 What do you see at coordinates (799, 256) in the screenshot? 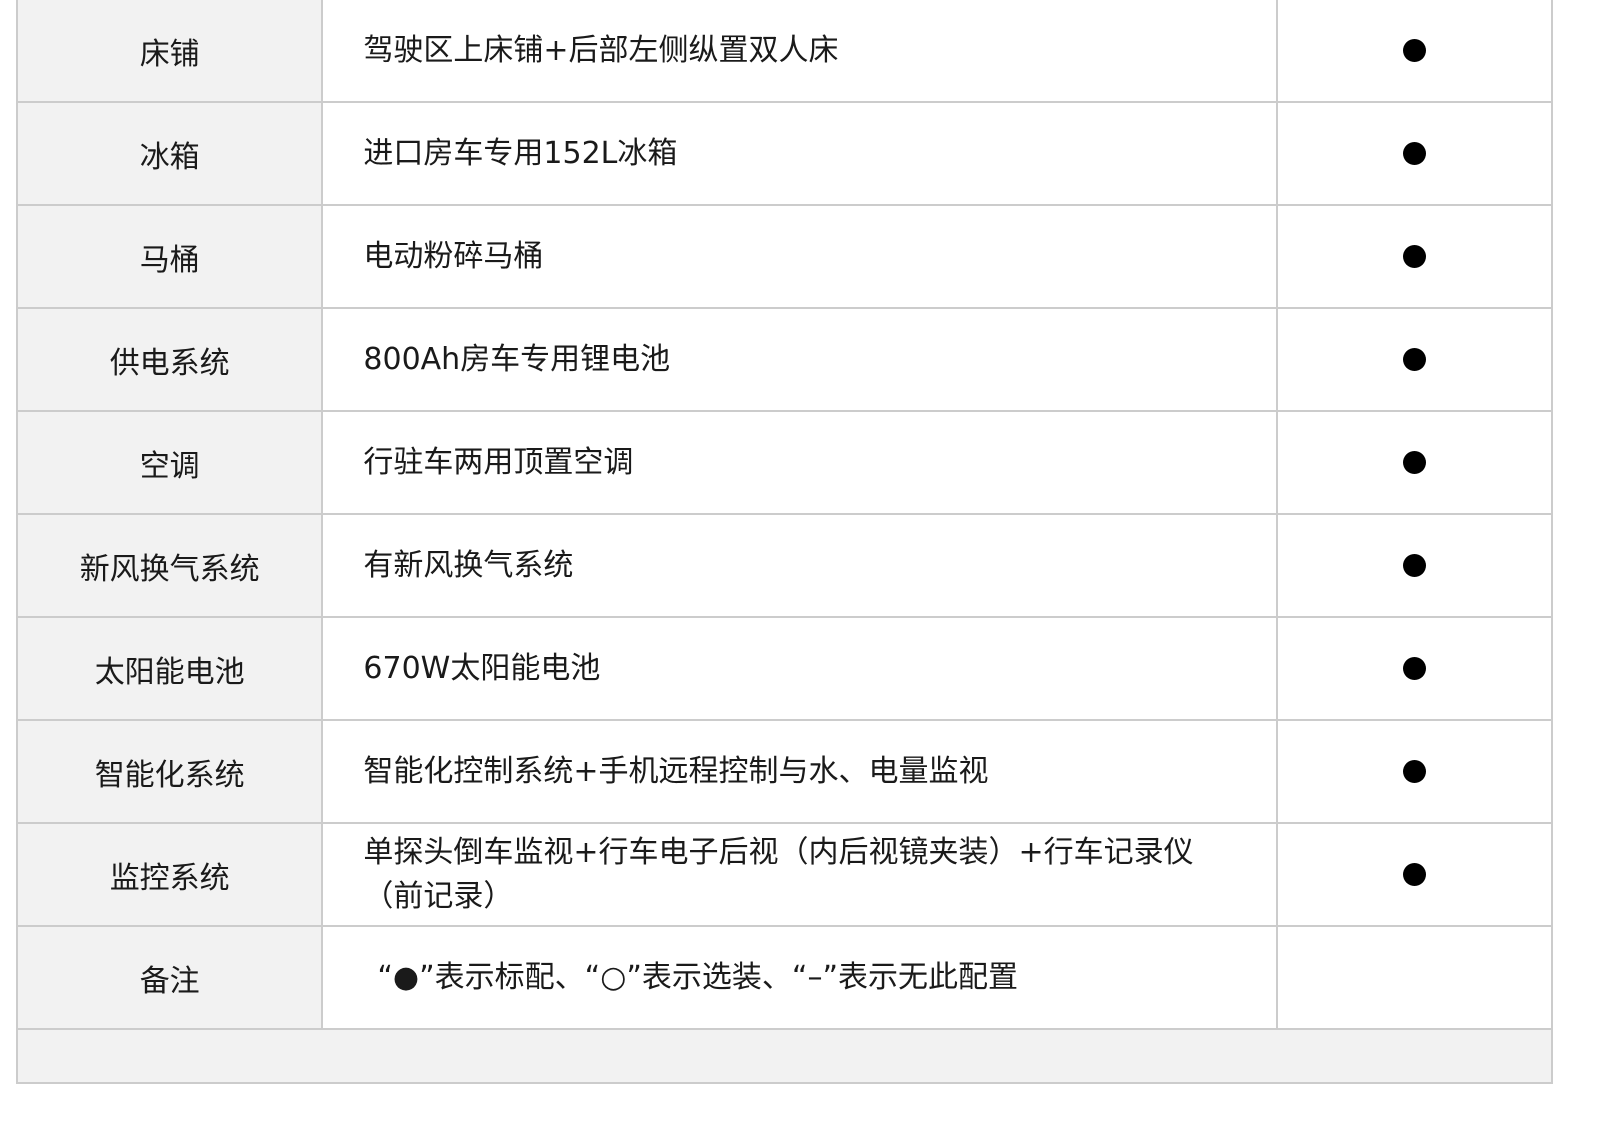
I see `row-description: 电动粉碎马桶` at bounding box center [799, 256].